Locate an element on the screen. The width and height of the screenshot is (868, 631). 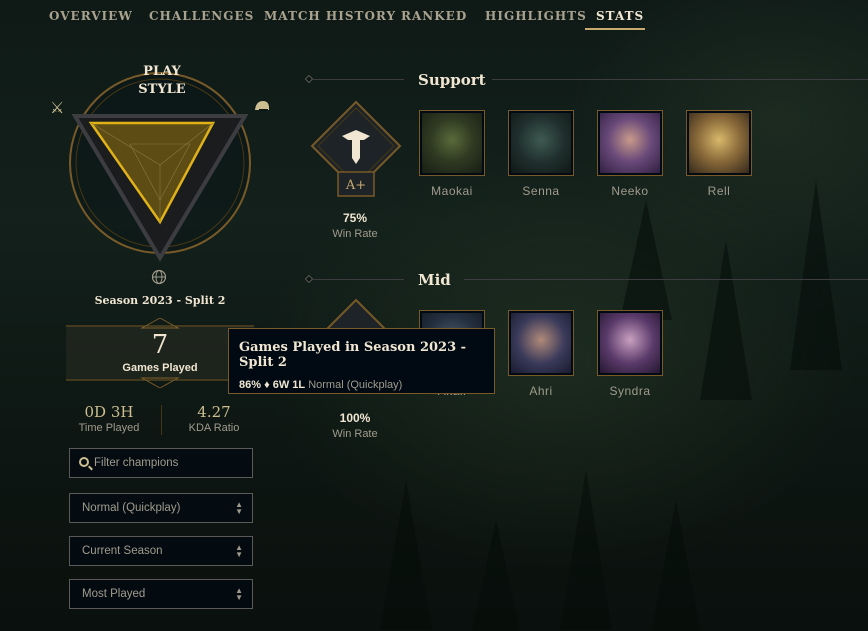
queue-select-value: Normal (Quickplay) is located at coordinates (131, 508).